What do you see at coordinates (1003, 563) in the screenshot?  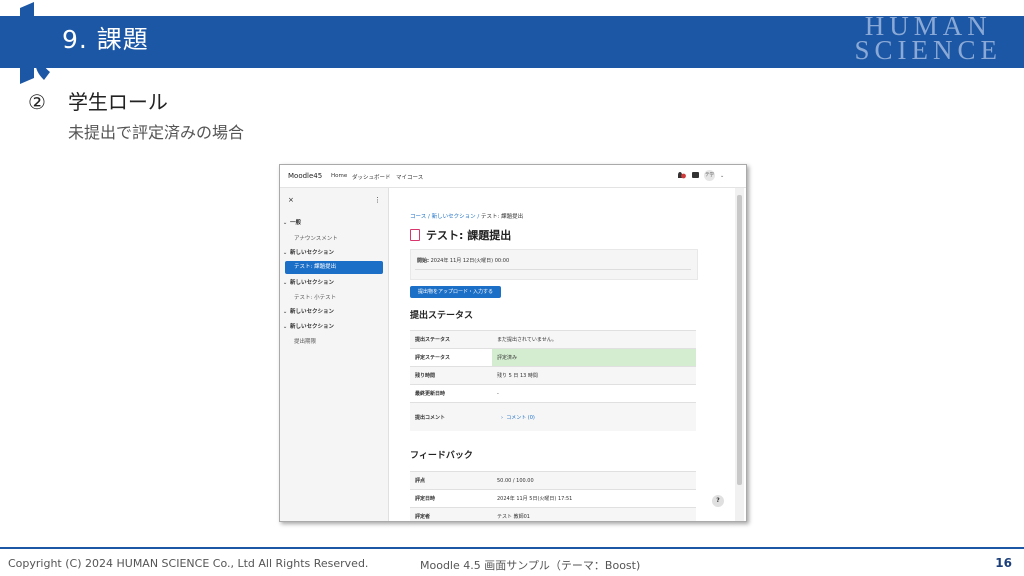 I see `page-number: 16` at bounding box center [1003, 563].